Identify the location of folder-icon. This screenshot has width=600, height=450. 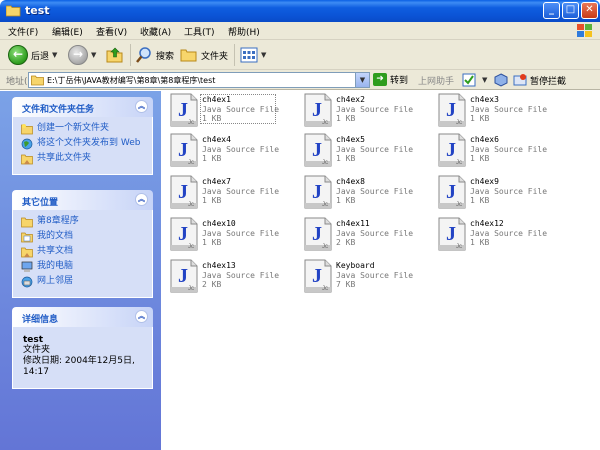
(13, 11).